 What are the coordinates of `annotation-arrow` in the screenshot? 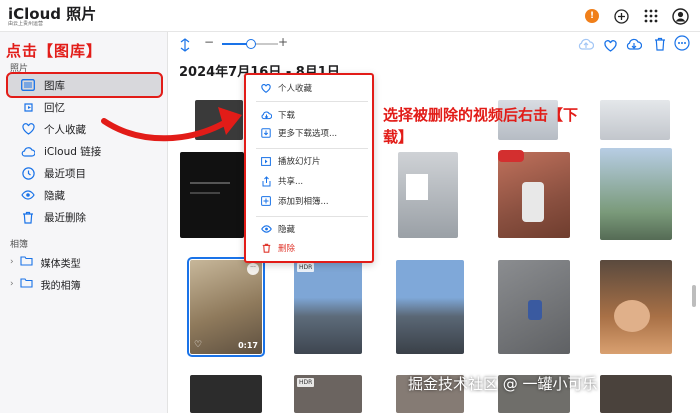 It's located at (171, 124).